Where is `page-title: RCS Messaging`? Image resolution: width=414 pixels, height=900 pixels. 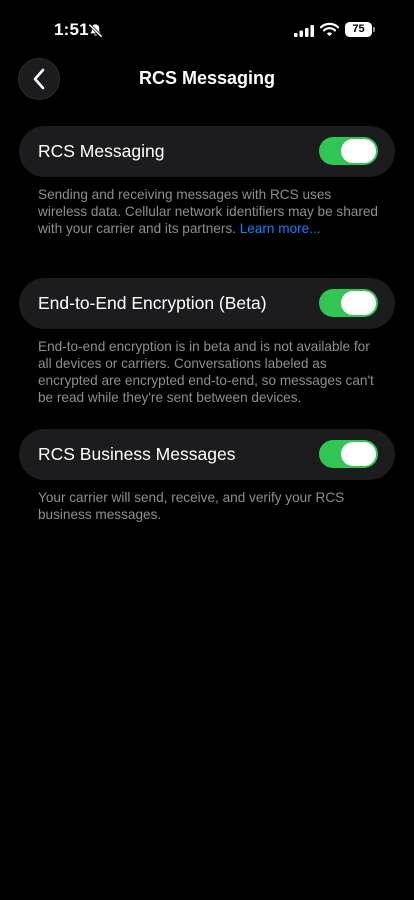
page-title: RCS Messaging is located at coordinates (207, 78).